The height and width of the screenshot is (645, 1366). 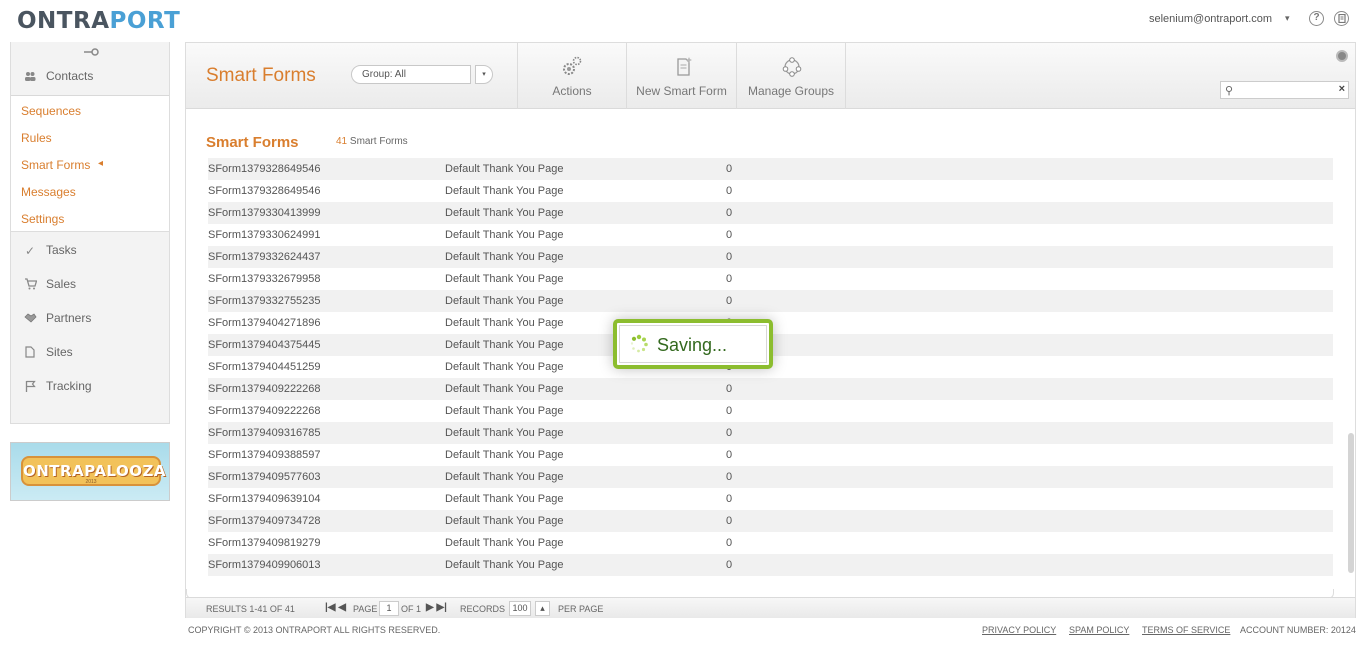 I want to click on sidebar-item-tracking: Tracking, so click(x=90, y=387).